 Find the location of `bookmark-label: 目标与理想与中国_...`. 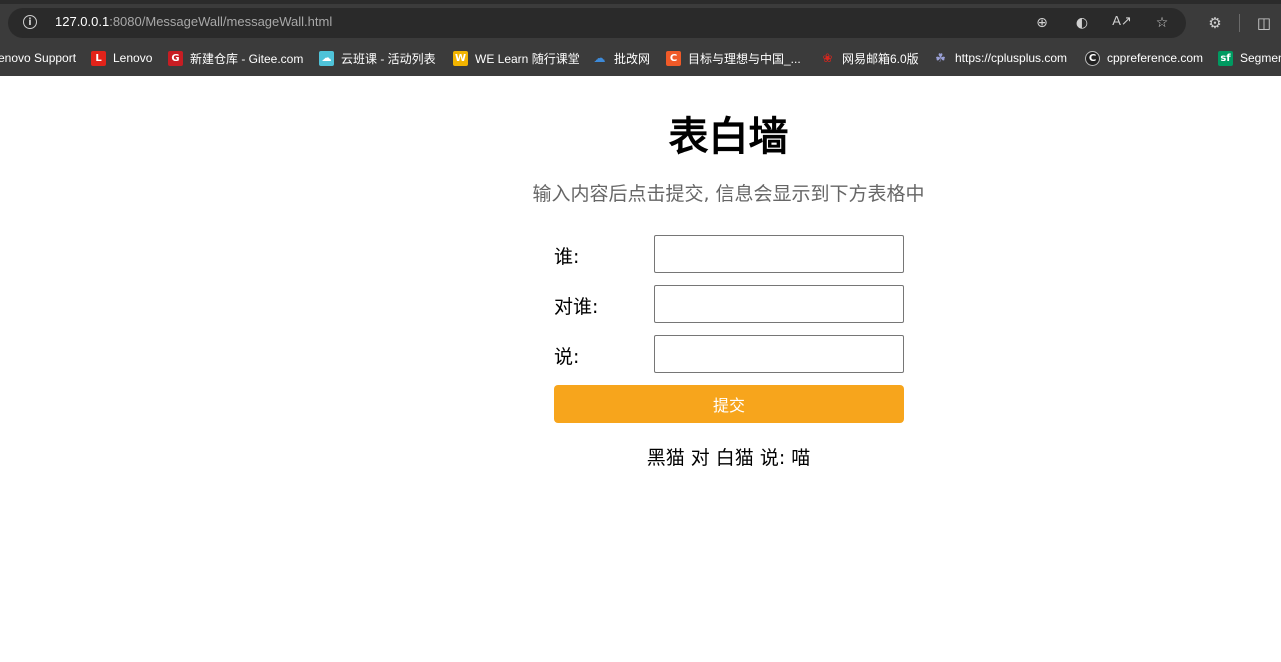

bookmark-label: 目标与理想与中国_... is located at coordinates (744, 58).